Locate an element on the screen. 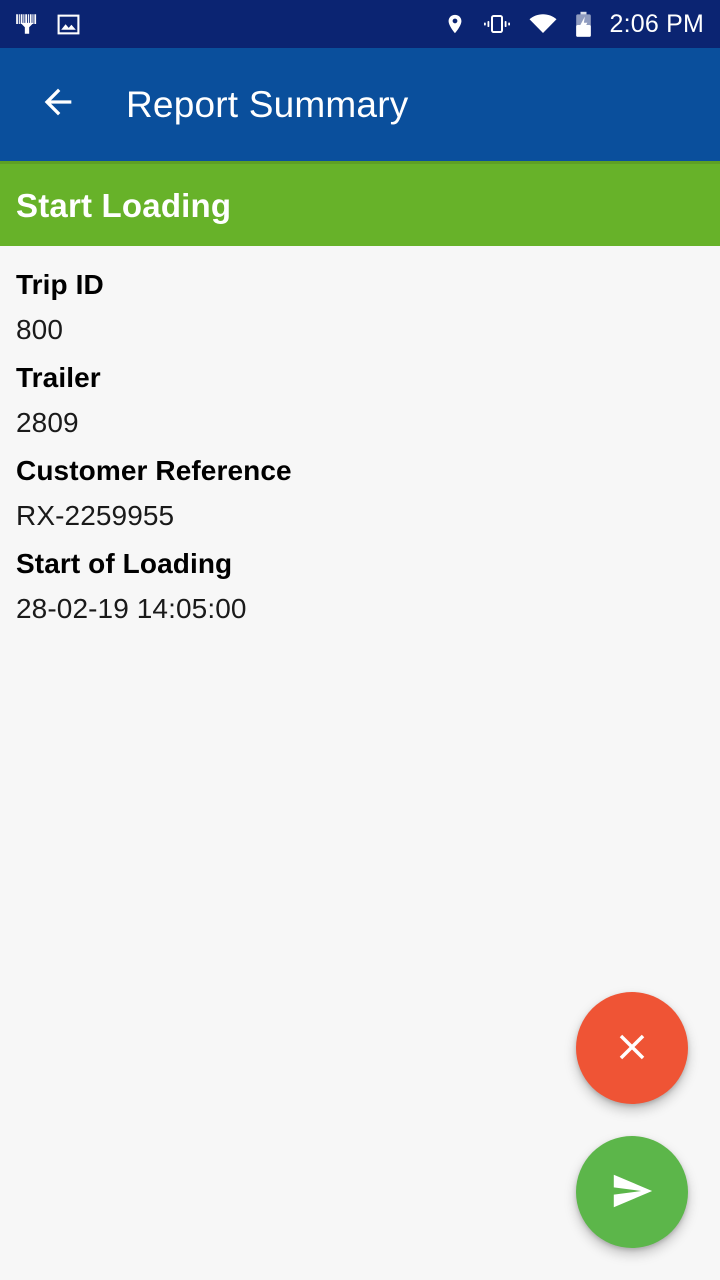 This screenshot has height=1280, width=720. status-bar: 2:06 PM is located at coordinates (360, 24).